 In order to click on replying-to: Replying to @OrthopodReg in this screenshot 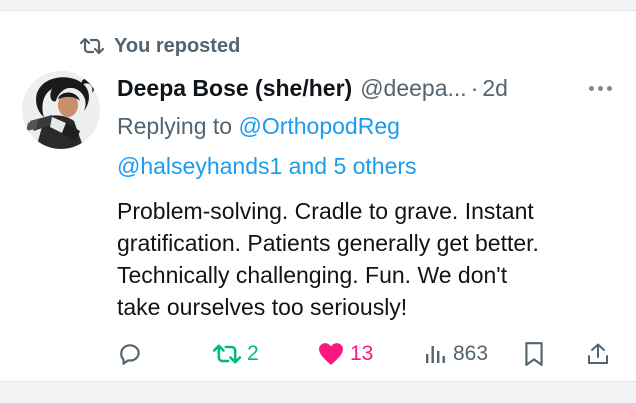, I will do `click(258, 126)`.